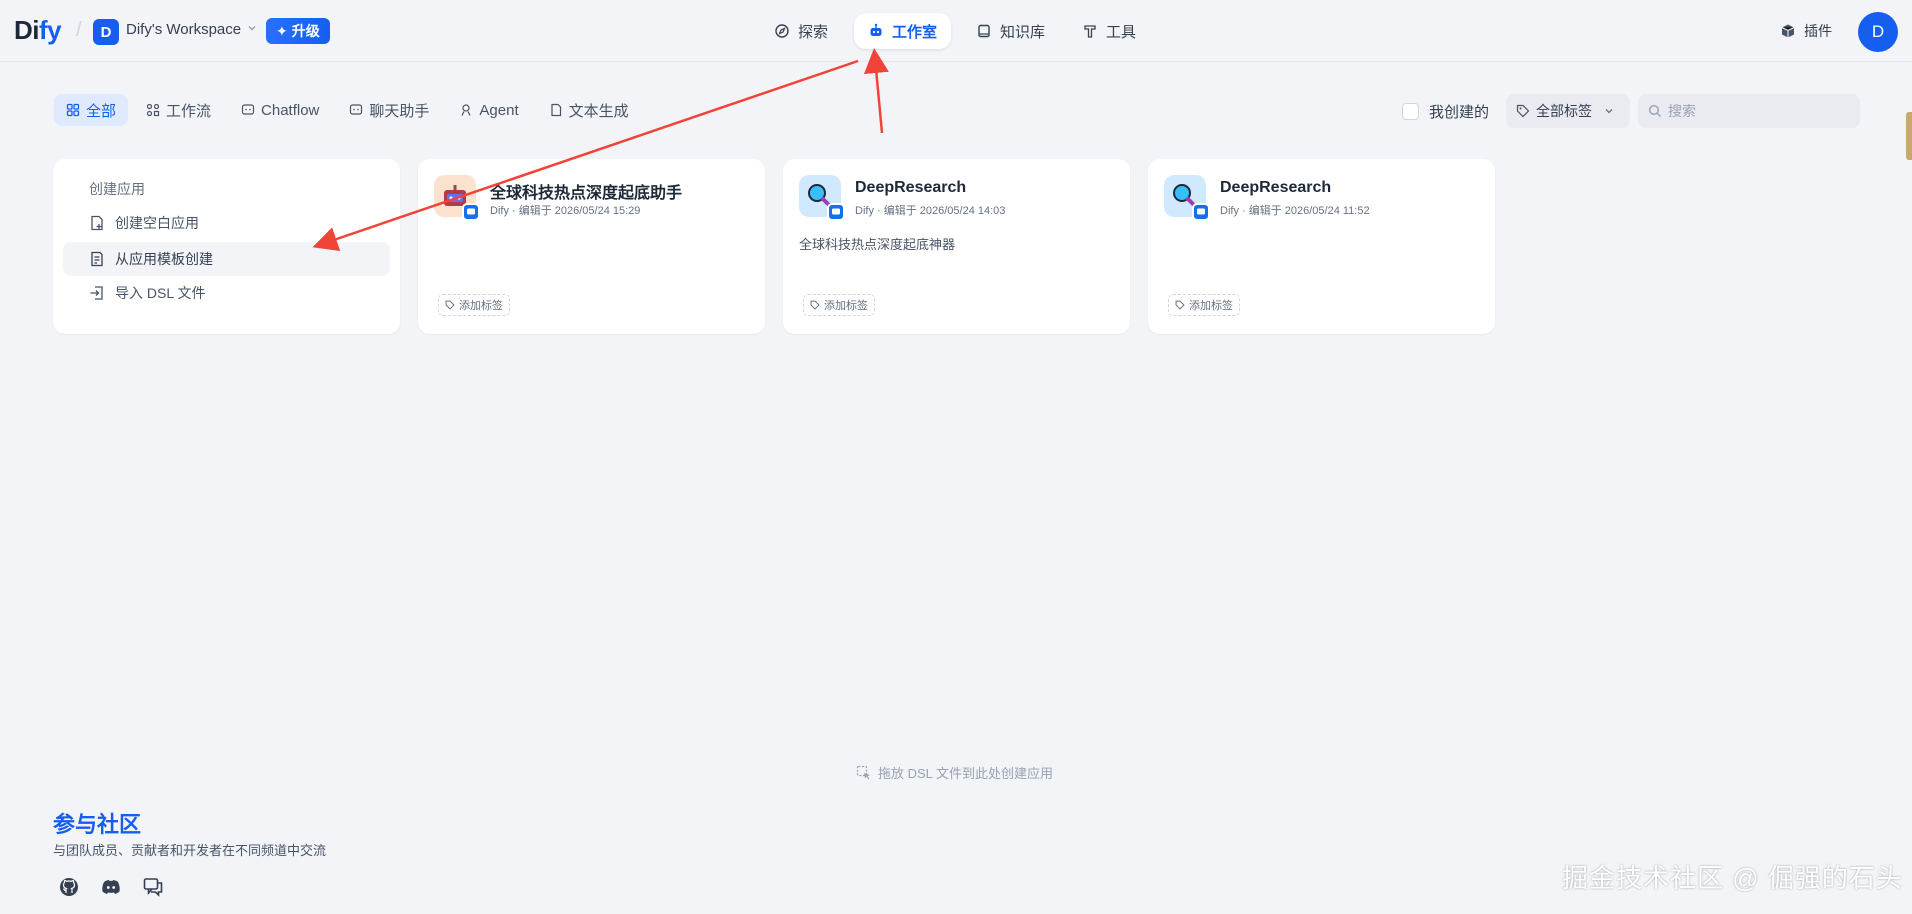  I want to click on app-meta: Dify · 编辑于 2026/05/24 15:29, so click(565, 211).